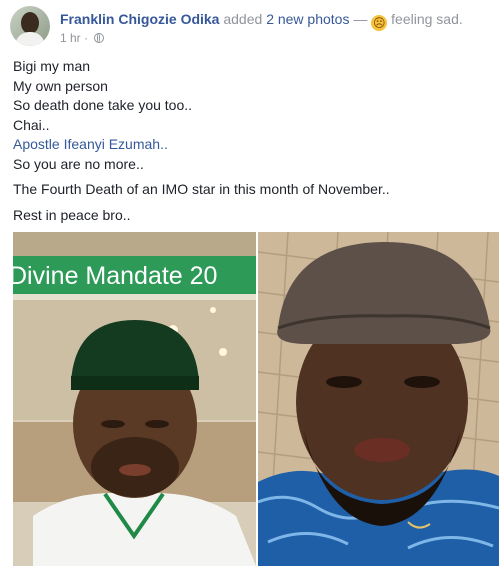 This screenshot has width=499, height=566. Describe the element at coordinates (115, 276) in the screenshot. I see `banner-text: Divine Mandate 20` at that location.